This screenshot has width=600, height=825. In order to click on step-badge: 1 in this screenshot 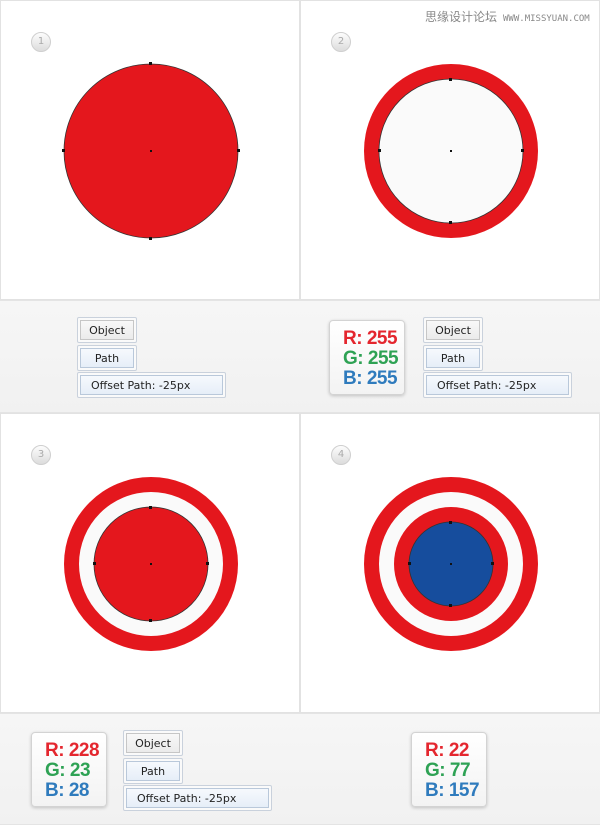, I will do `click(41, 42)`.